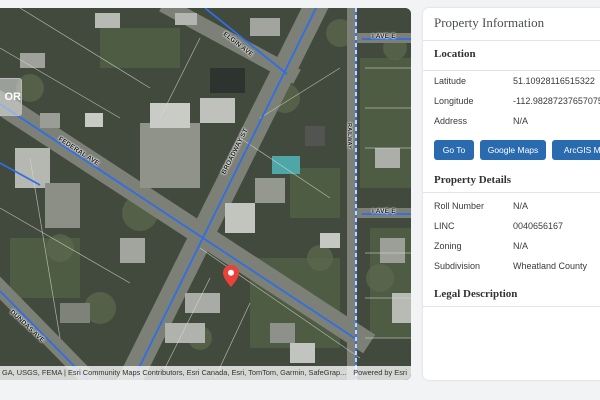  Describe the element at coordinates (481, 121) in the screenshot. I see `address-row: Address N/A` at that location.